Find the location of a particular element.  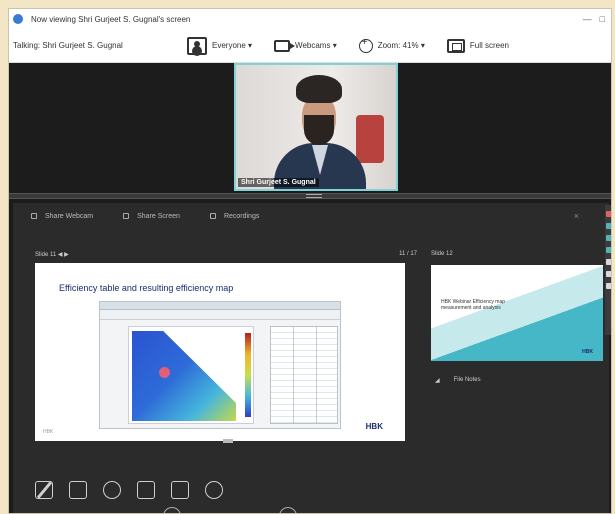

fullscreen-button: Full screen is located at coordinates (477, 45).